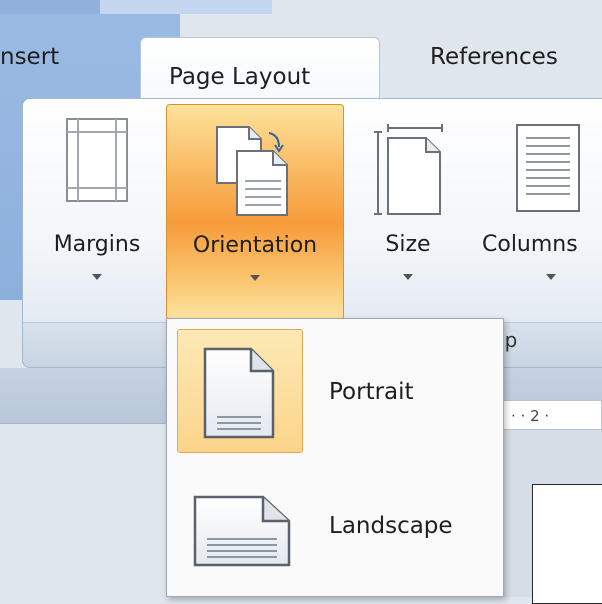 This screenshot has width=602, height=604. Describe the element at coordinates (97, 212) in the screenshot. I see `margins-button: Margins` at that location.